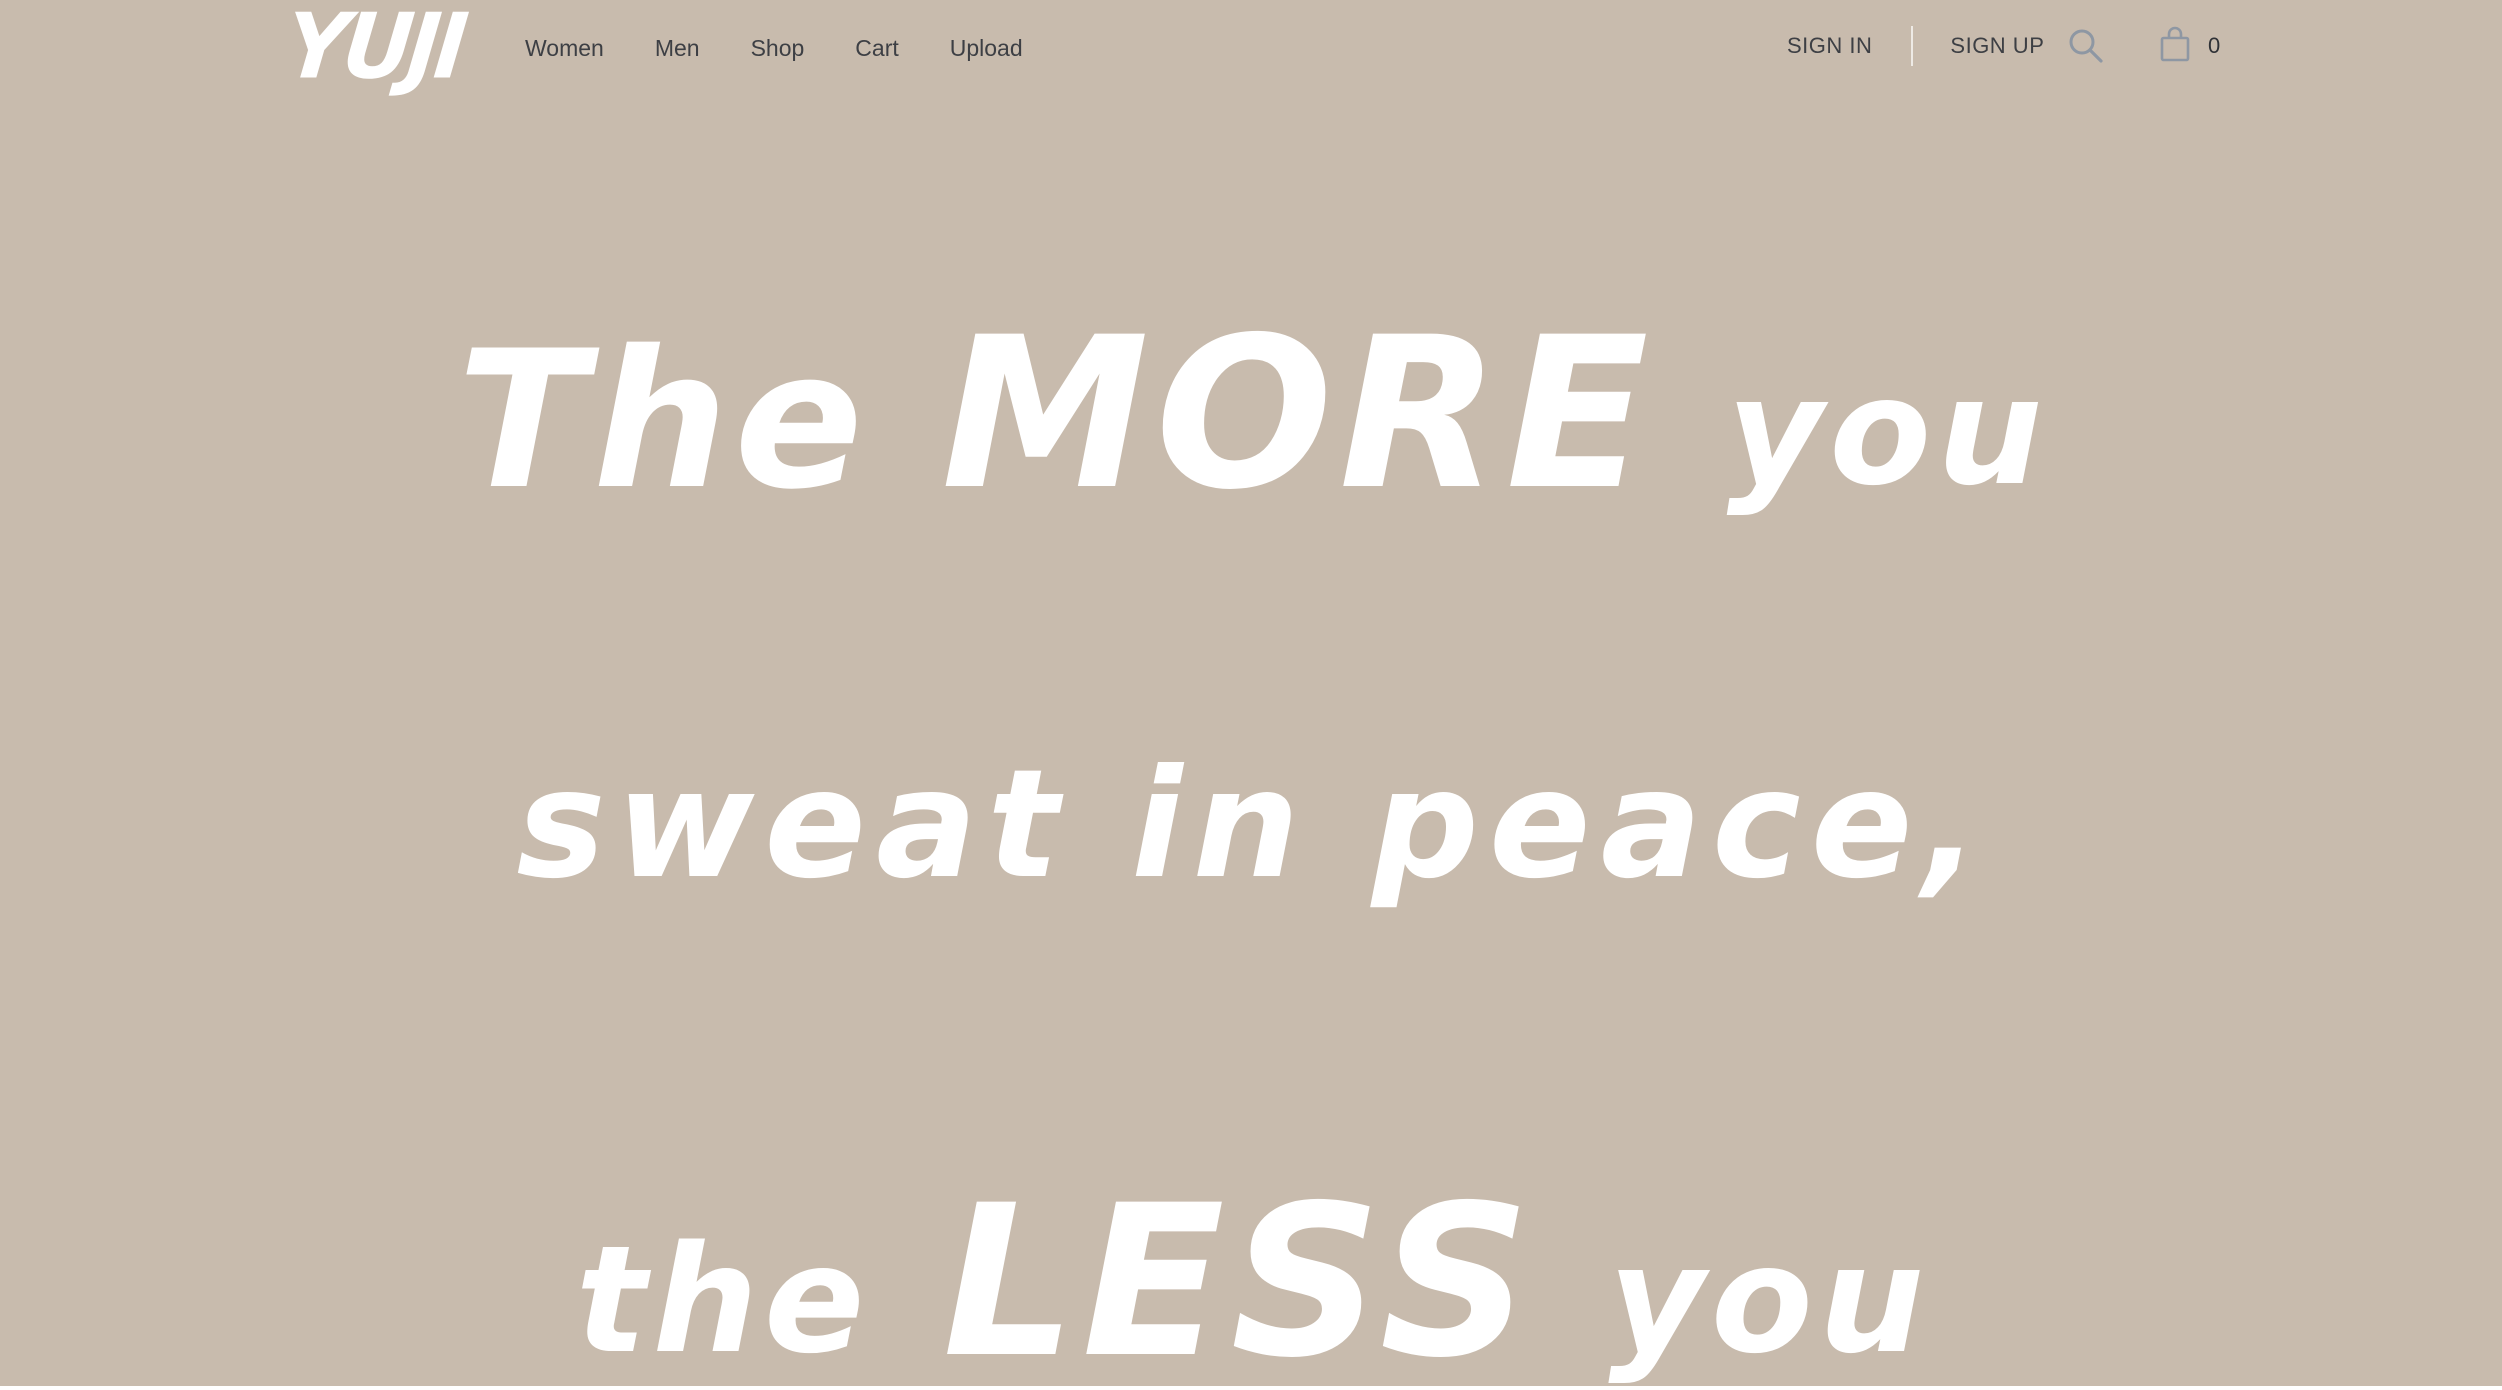  What do you see at coordinates (373, 50) in the screenshot?
I see `yuji-logo: YUJI` at bounding box center [373, 50].